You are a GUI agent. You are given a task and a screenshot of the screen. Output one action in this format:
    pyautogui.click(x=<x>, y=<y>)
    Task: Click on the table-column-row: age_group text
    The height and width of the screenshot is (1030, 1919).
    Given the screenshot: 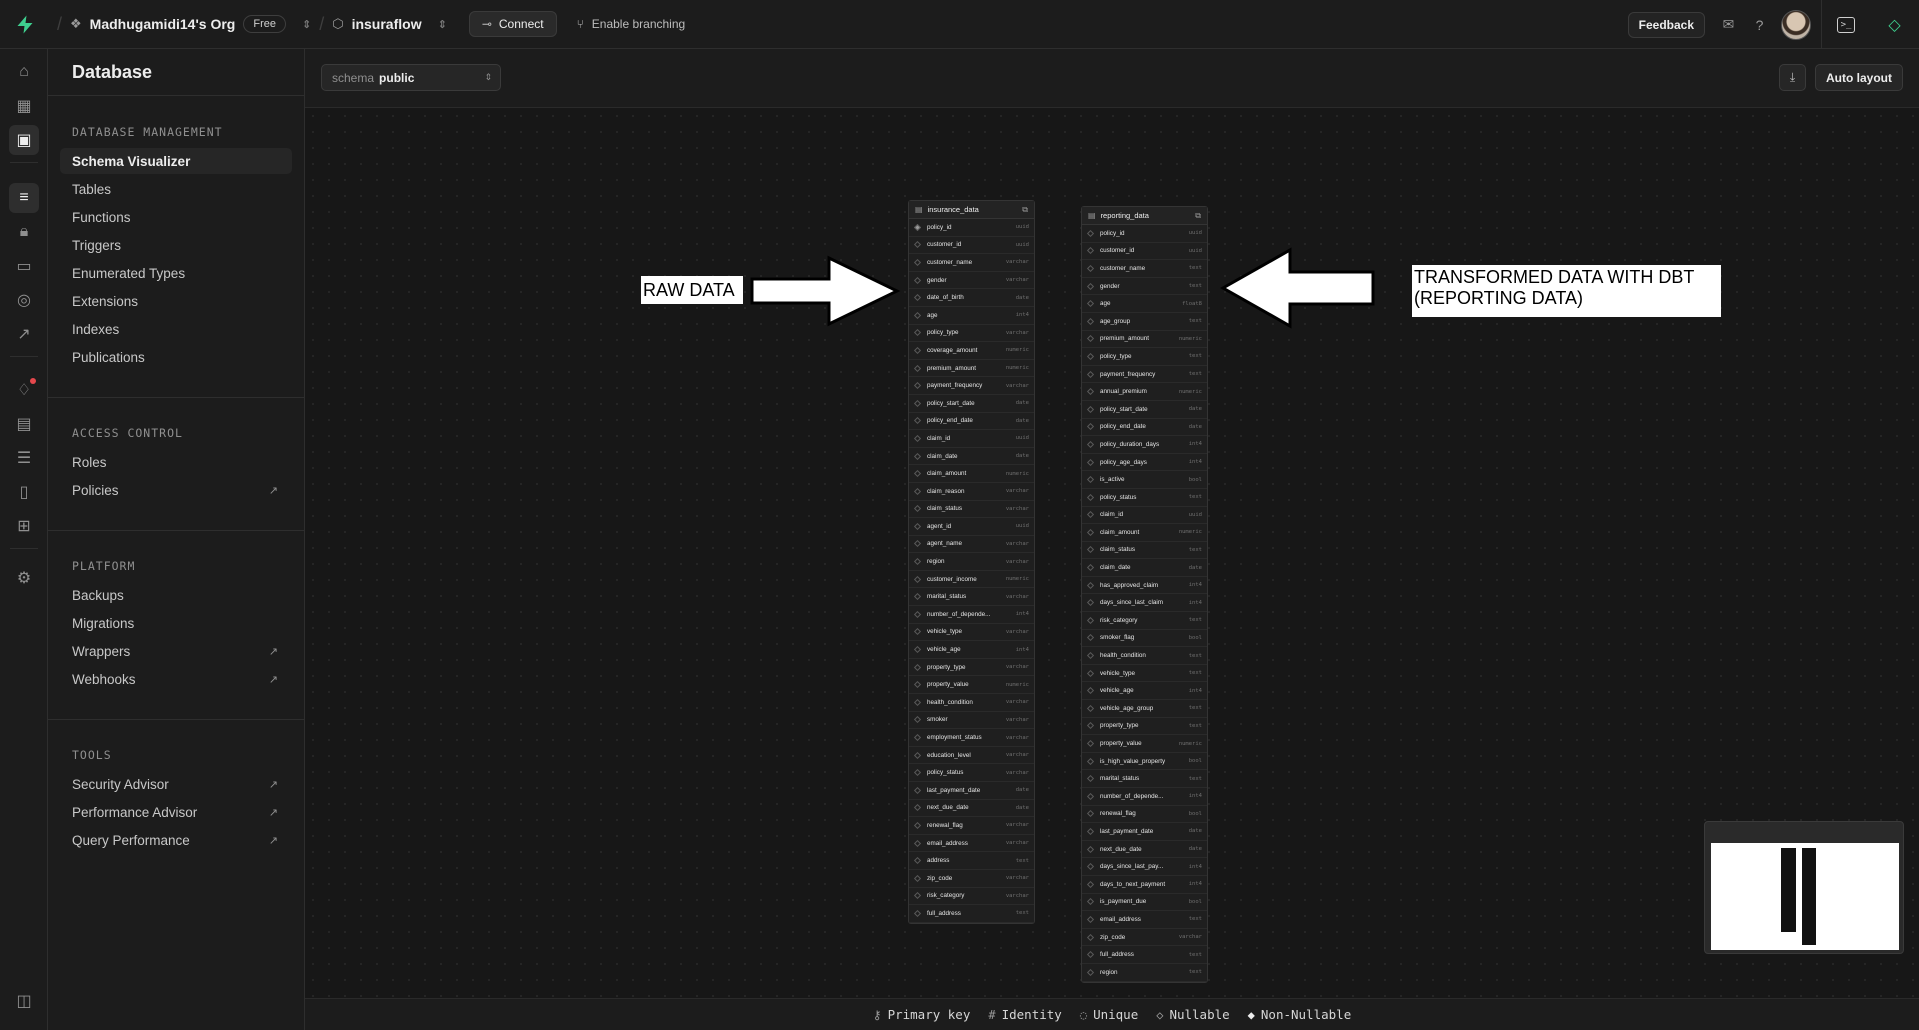 What is the action you would take?
    pyautogui.click(x=1144, y=322)
    